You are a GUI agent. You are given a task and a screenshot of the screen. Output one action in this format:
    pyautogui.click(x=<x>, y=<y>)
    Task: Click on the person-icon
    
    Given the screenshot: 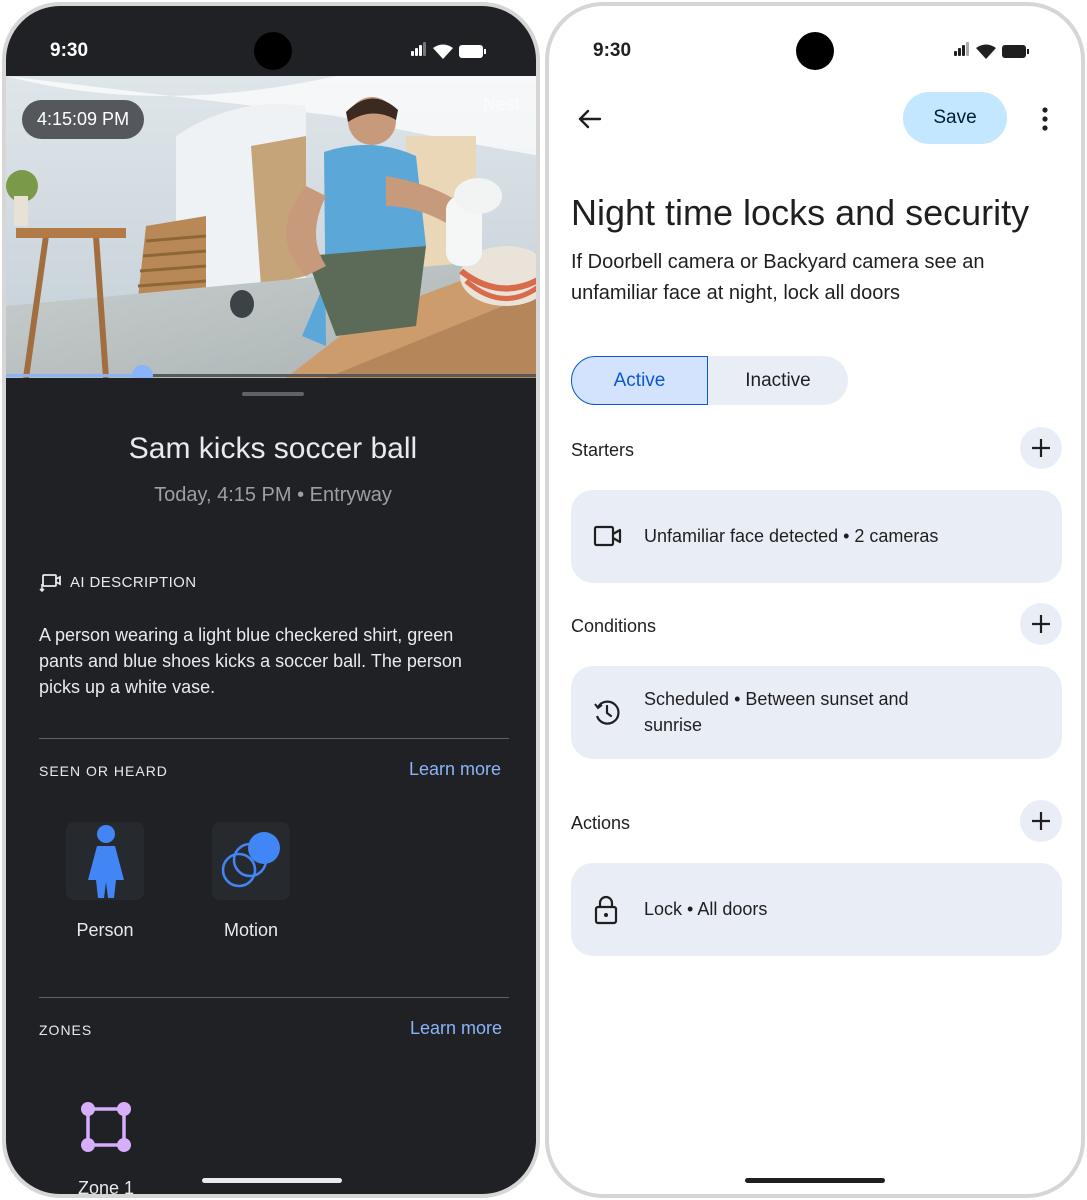 What is the action you would take?
    pyautogui.click(x=106, y=861)
    